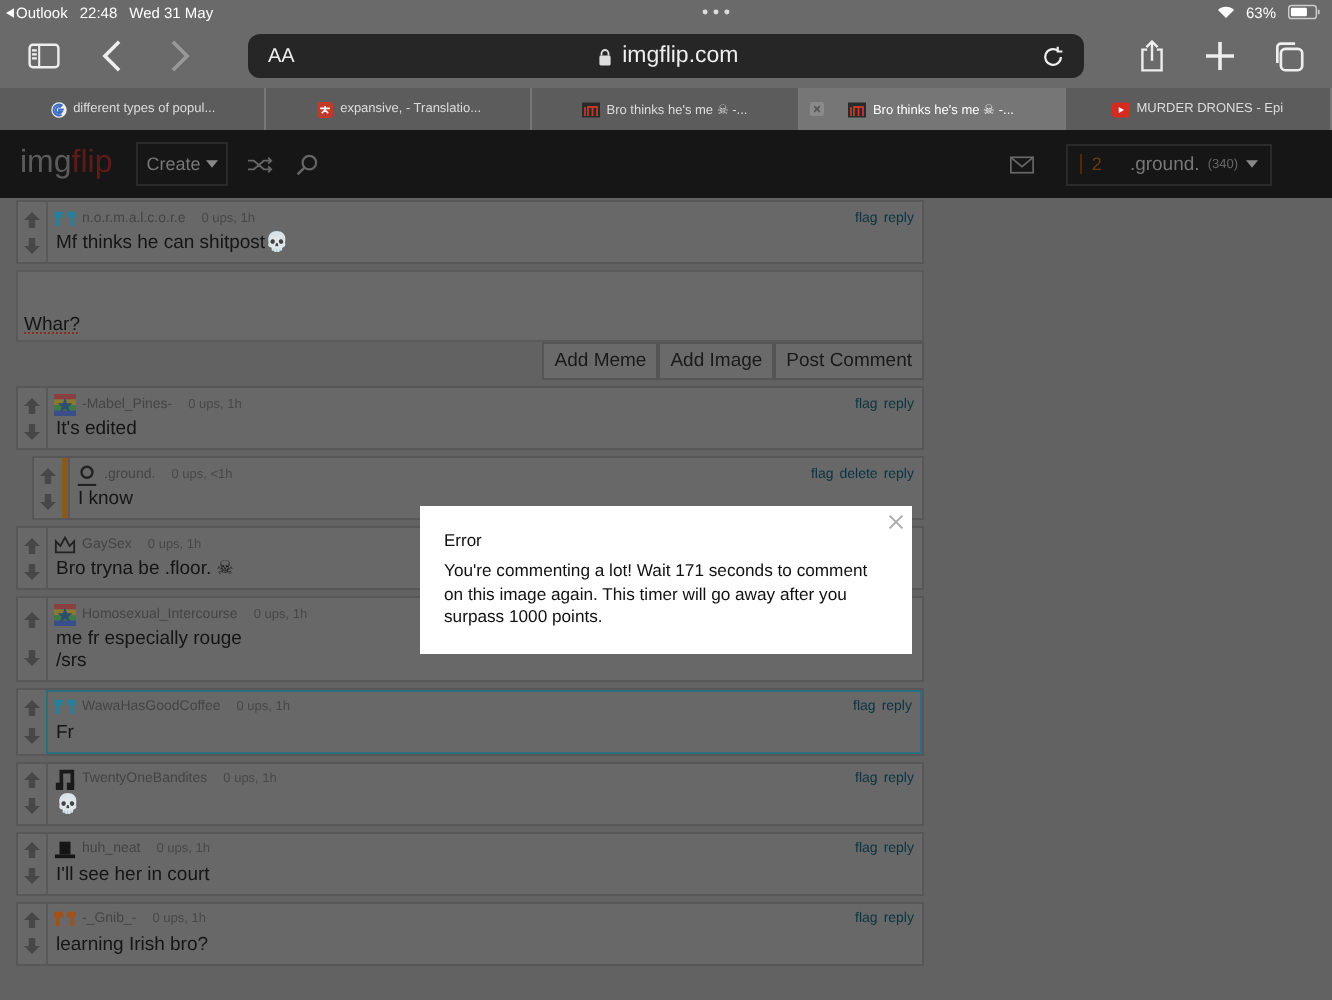 The width and height of the screenshot is (1332, 1000). Describe the element at coordinates (87, 474) in the screenshot. I see `person-avatar-icon` at that location.